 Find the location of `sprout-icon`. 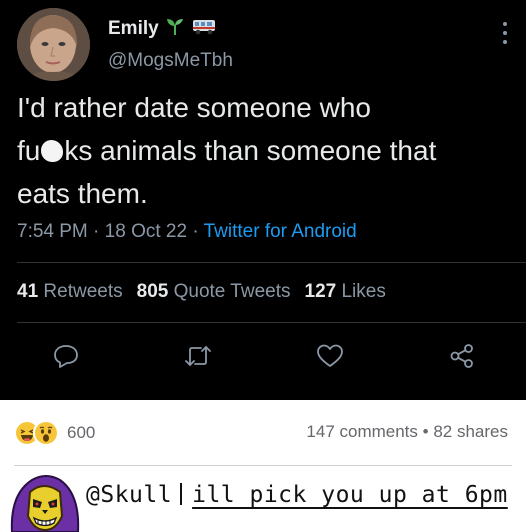

sprout-icon is located at coordinates (175, 28).